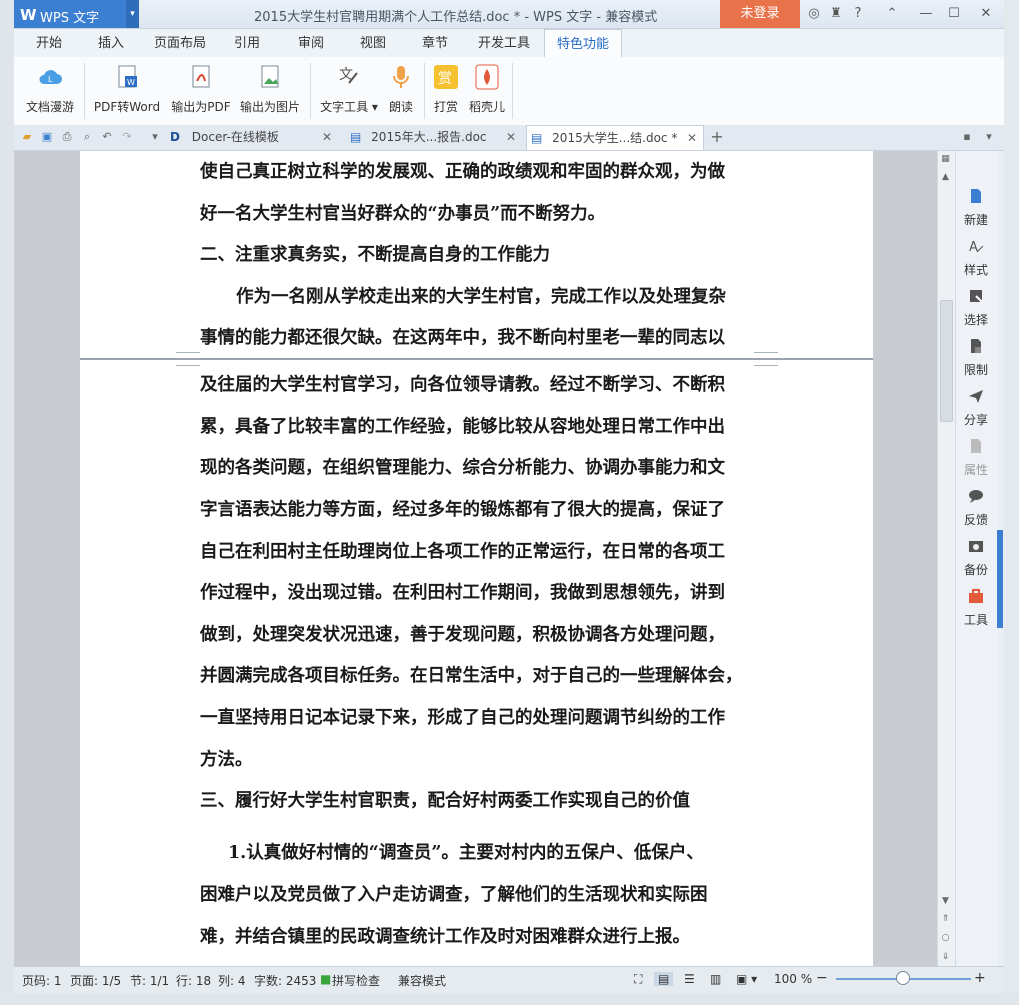 Image resolution: width=1019 pixels, height=1005 pixels. I want to click on app-name: WPS 文字, so click(70, 18).